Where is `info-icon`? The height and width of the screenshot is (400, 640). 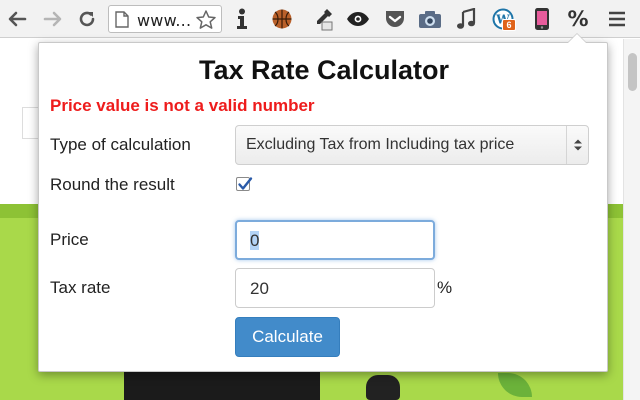
info-icon is located at coordinates (242, 18).